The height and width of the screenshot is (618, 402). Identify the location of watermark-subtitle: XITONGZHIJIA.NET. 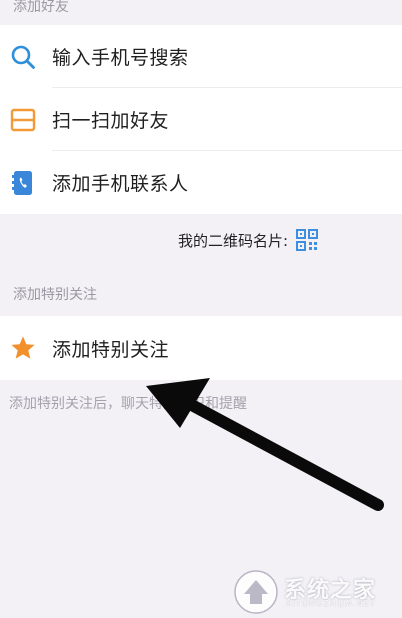
(331, 603).